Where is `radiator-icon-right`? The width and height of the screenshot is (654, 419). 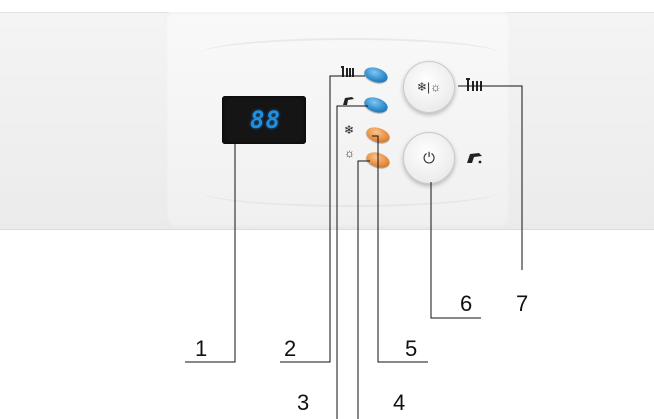
radiator-icon-right is located at coordinates (476, 86).